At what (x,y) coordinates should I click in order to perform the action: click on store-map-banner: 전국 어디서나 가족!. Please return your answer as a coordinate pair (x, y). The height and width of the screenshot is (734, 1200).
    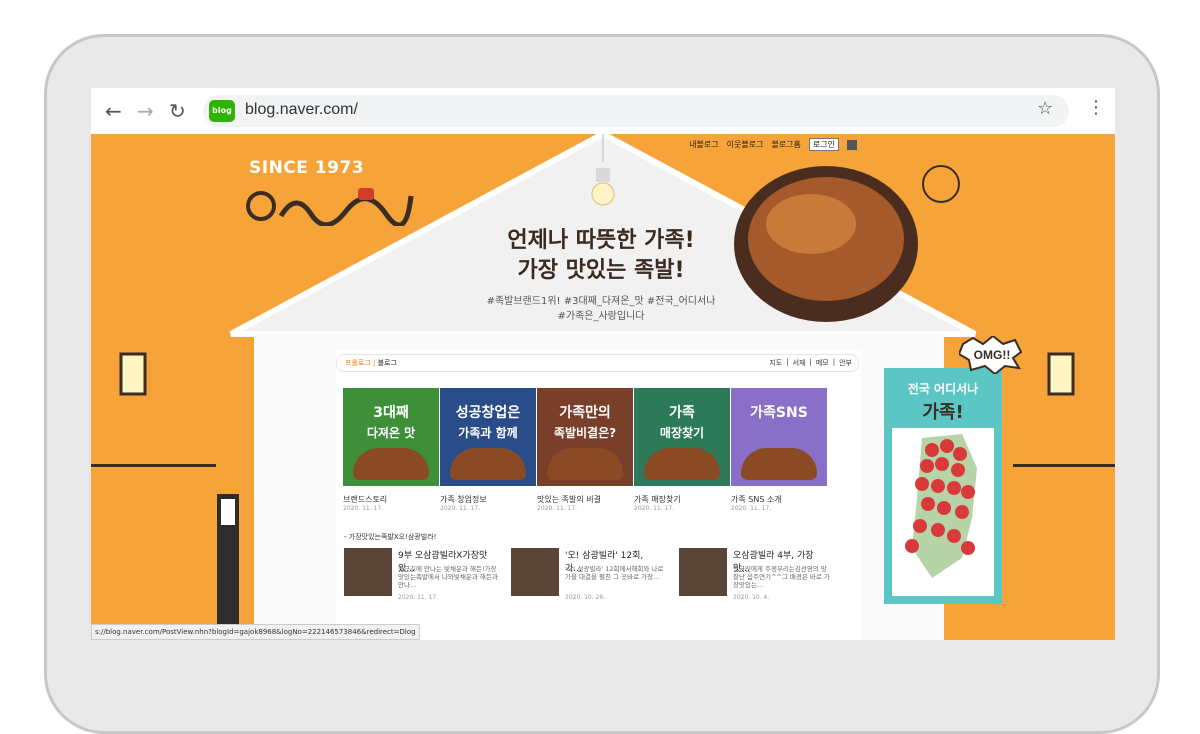
    Looking at the image, I should click on (943, 486).